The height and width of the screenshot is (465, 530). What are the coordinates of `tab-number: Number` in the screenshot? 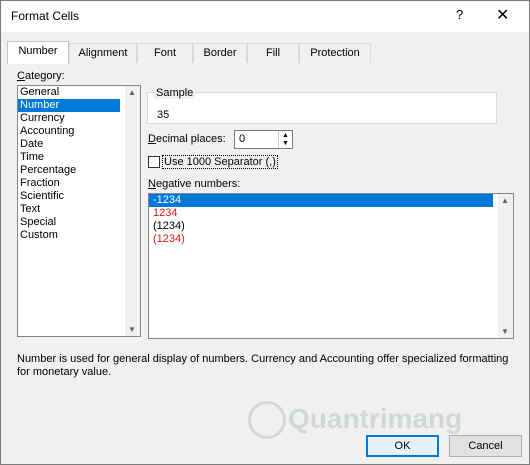 It's located at (38, 52).